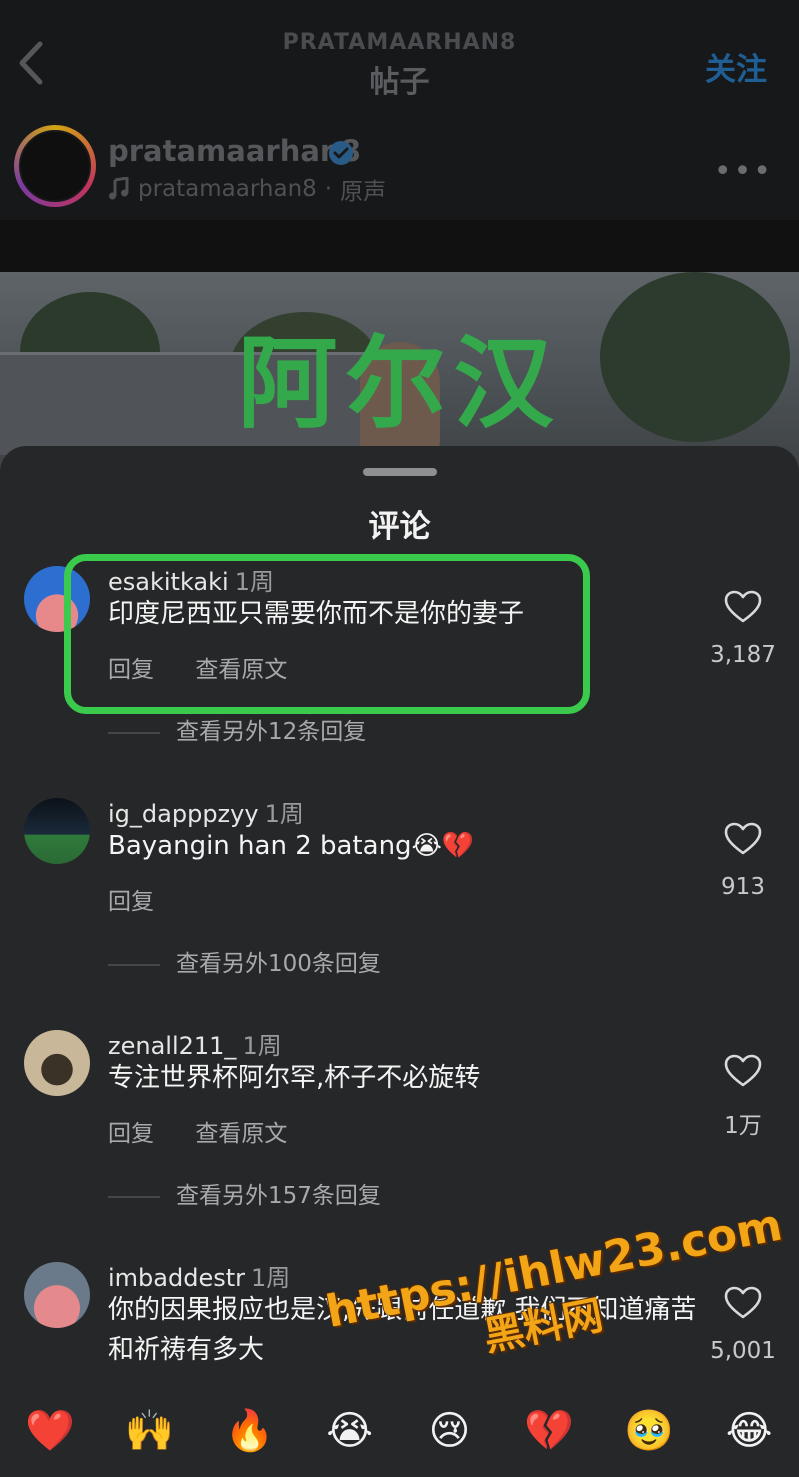 This screenshot has height=1477, width=799. Describe the element at coordinates (278, 964) in the screenshot. I see `view-more-replies-label: 查看另外100条回复` at that location.